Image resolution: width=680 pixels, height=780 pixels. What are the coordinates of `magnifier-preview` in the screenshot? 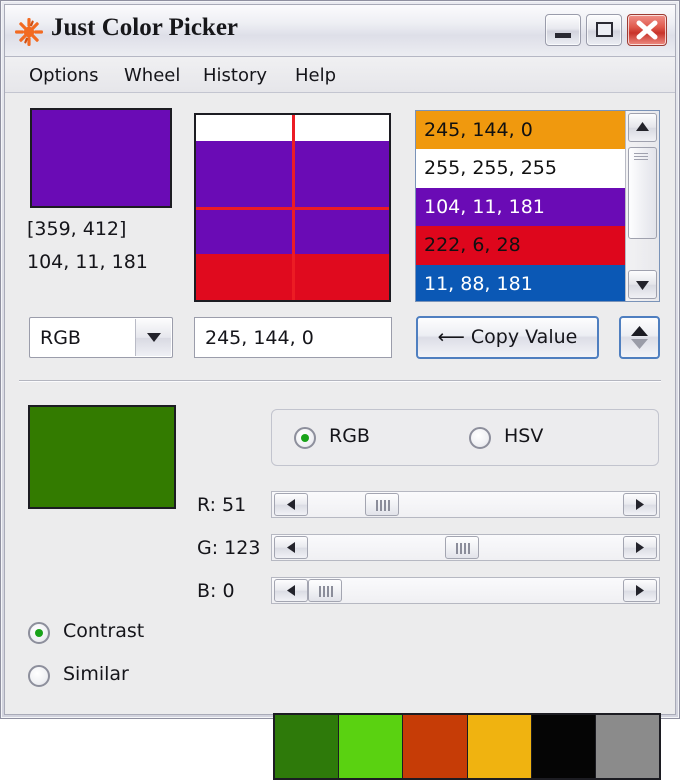 It's located at (292, 207).